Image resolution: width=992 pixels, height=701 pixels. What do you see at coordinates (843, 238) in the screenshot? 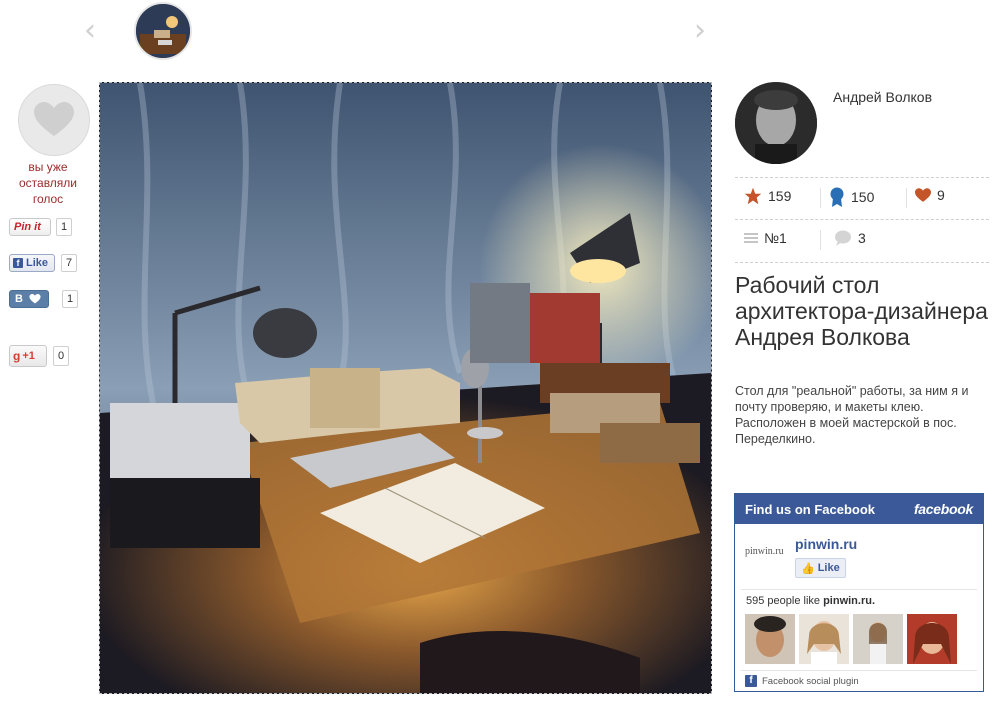
I see `comment-bubble-icon` at bounding box center [843, 238].